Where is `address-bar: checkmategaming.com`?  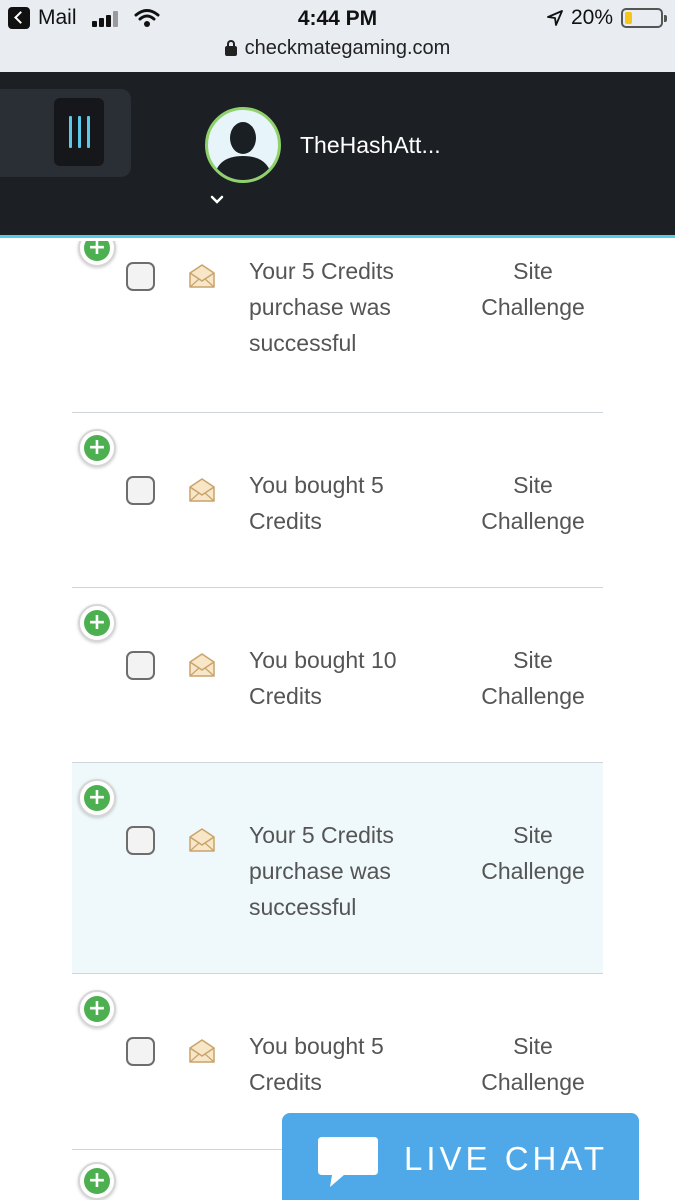 address-bar: checkmategaming.com is located at coordinates (337, 48).